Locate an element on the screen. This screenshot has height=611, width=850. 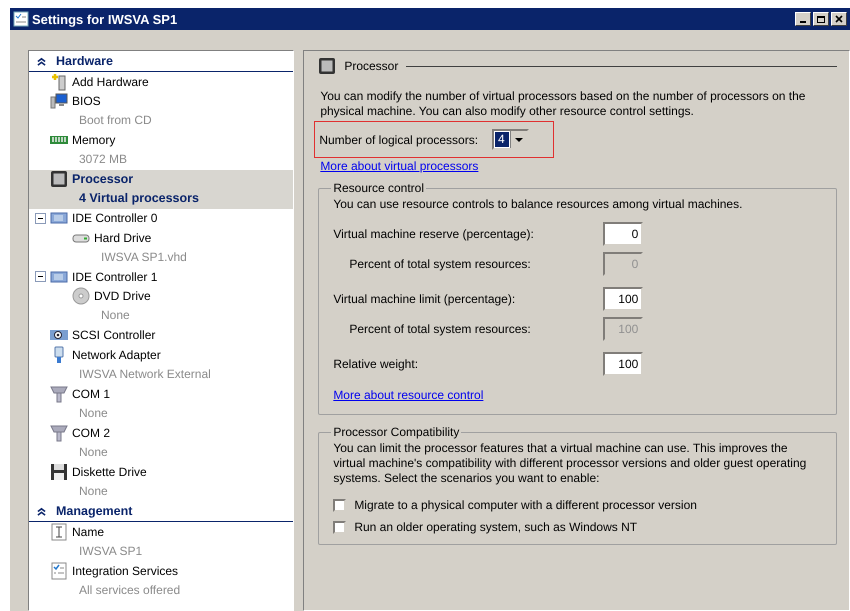
tree-item-label: COM 1 is located at coordinates (91, 393).